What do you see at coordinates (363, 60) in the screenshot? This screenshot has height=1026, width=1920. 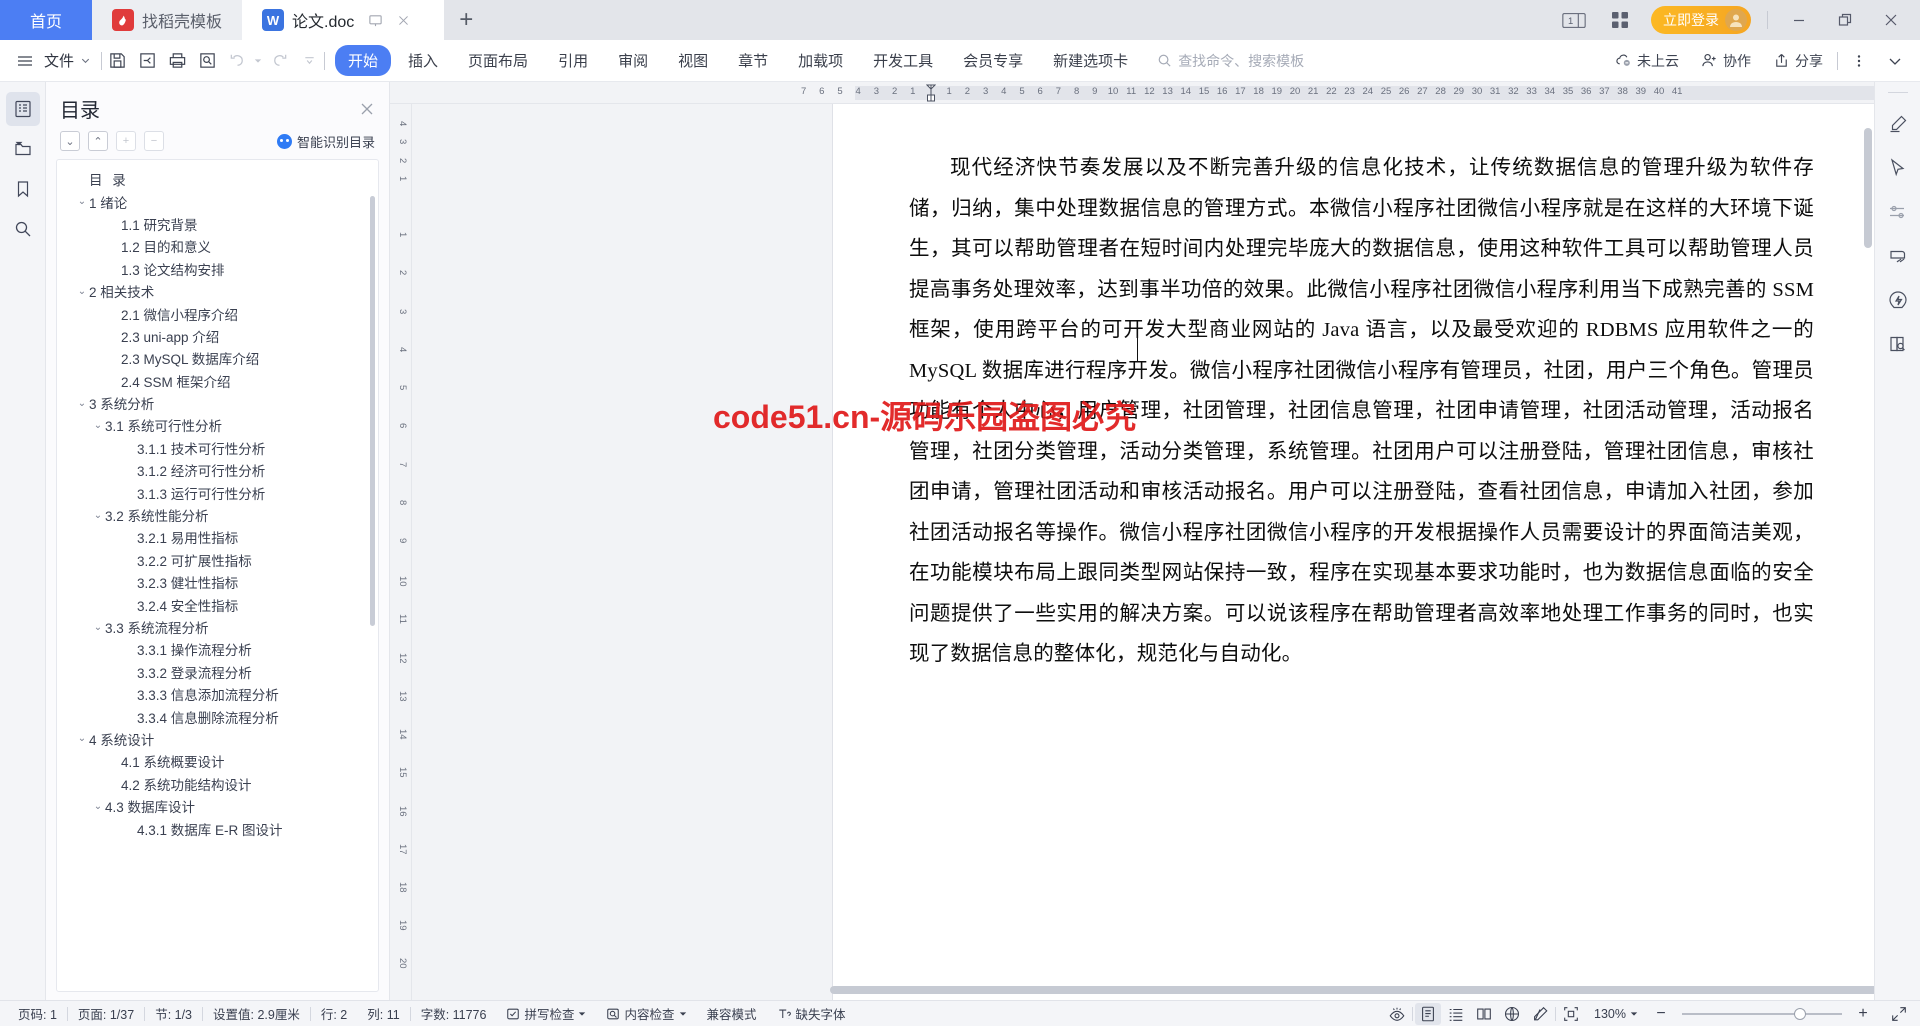 I see `tab-start: 开始` at bounding box center [363, 60].